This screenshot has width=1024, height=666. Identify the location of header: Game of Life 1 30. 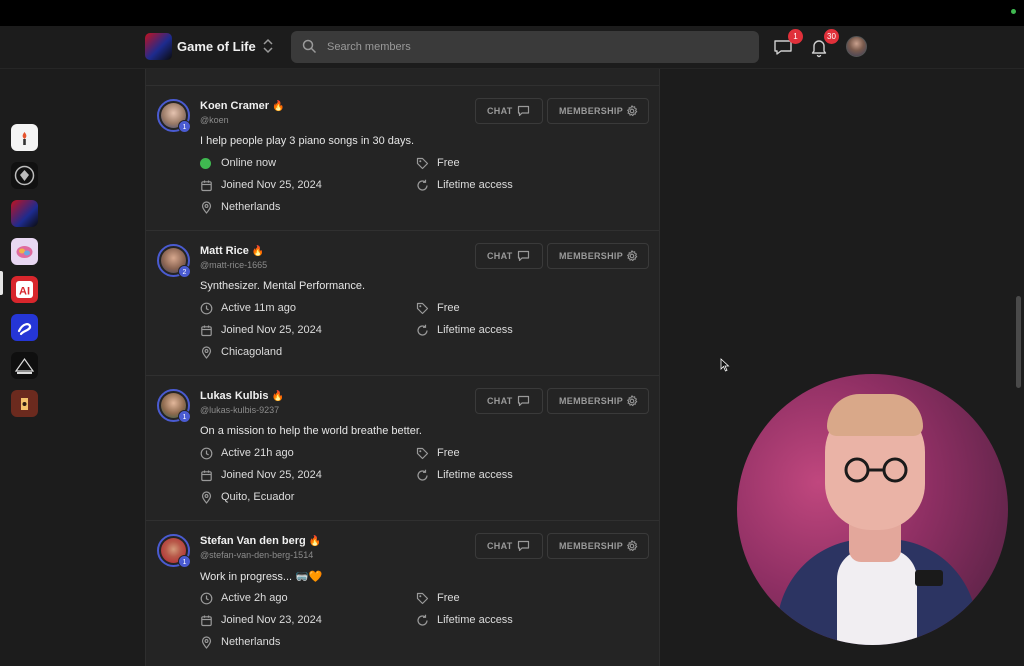
(512, 47).